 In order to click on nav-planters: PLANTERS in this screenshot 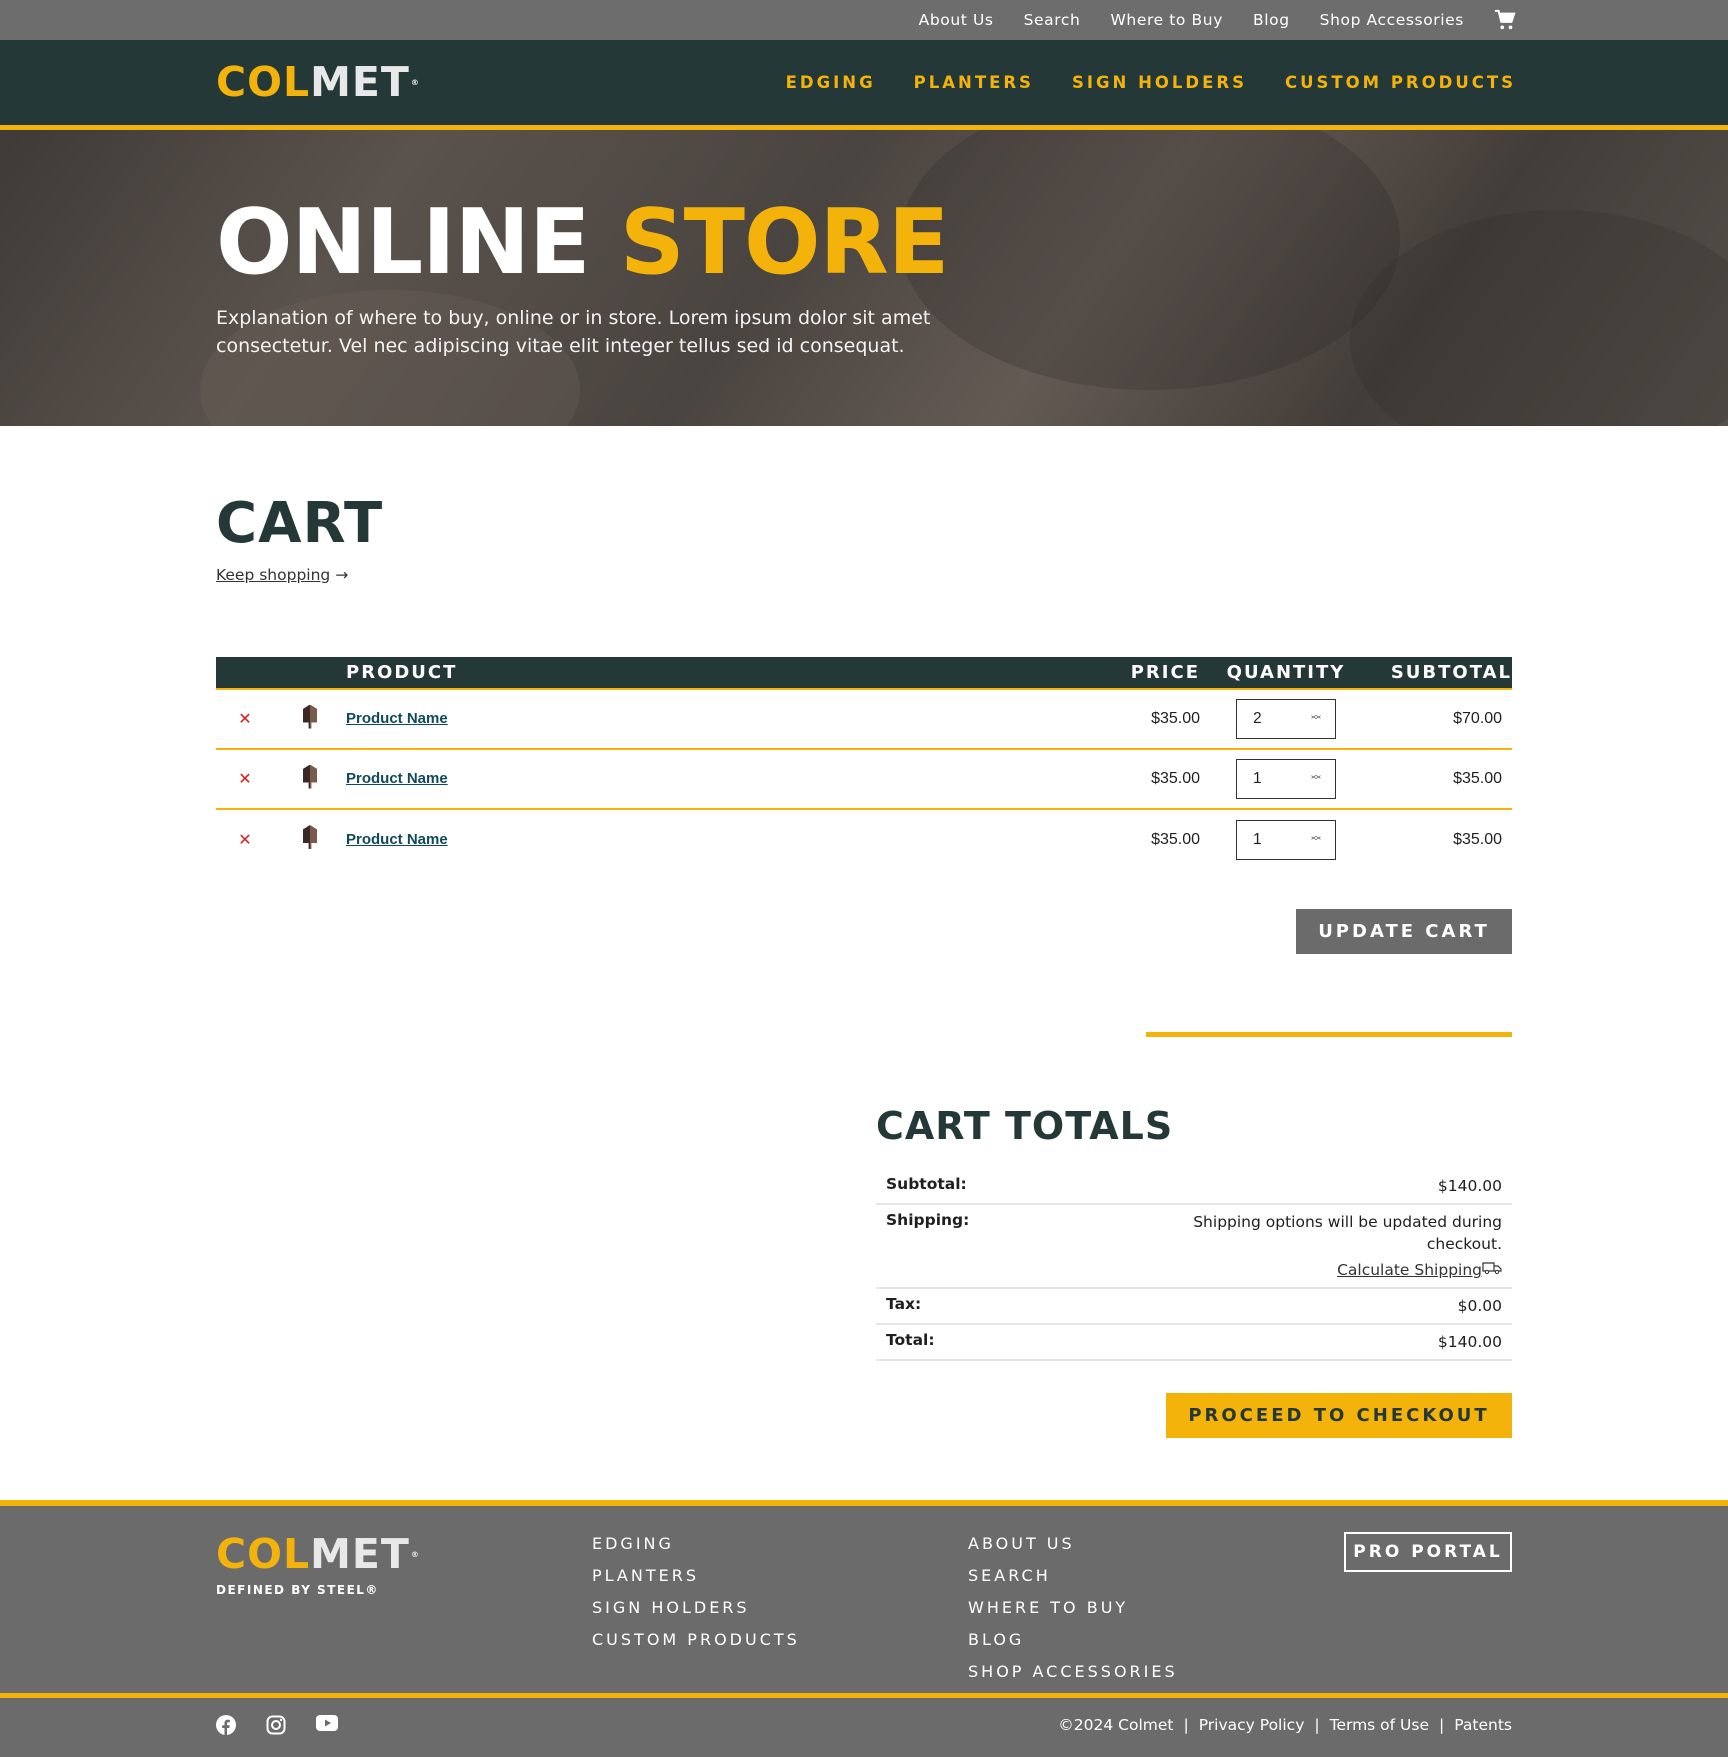, I will do `click(974, 82)`.